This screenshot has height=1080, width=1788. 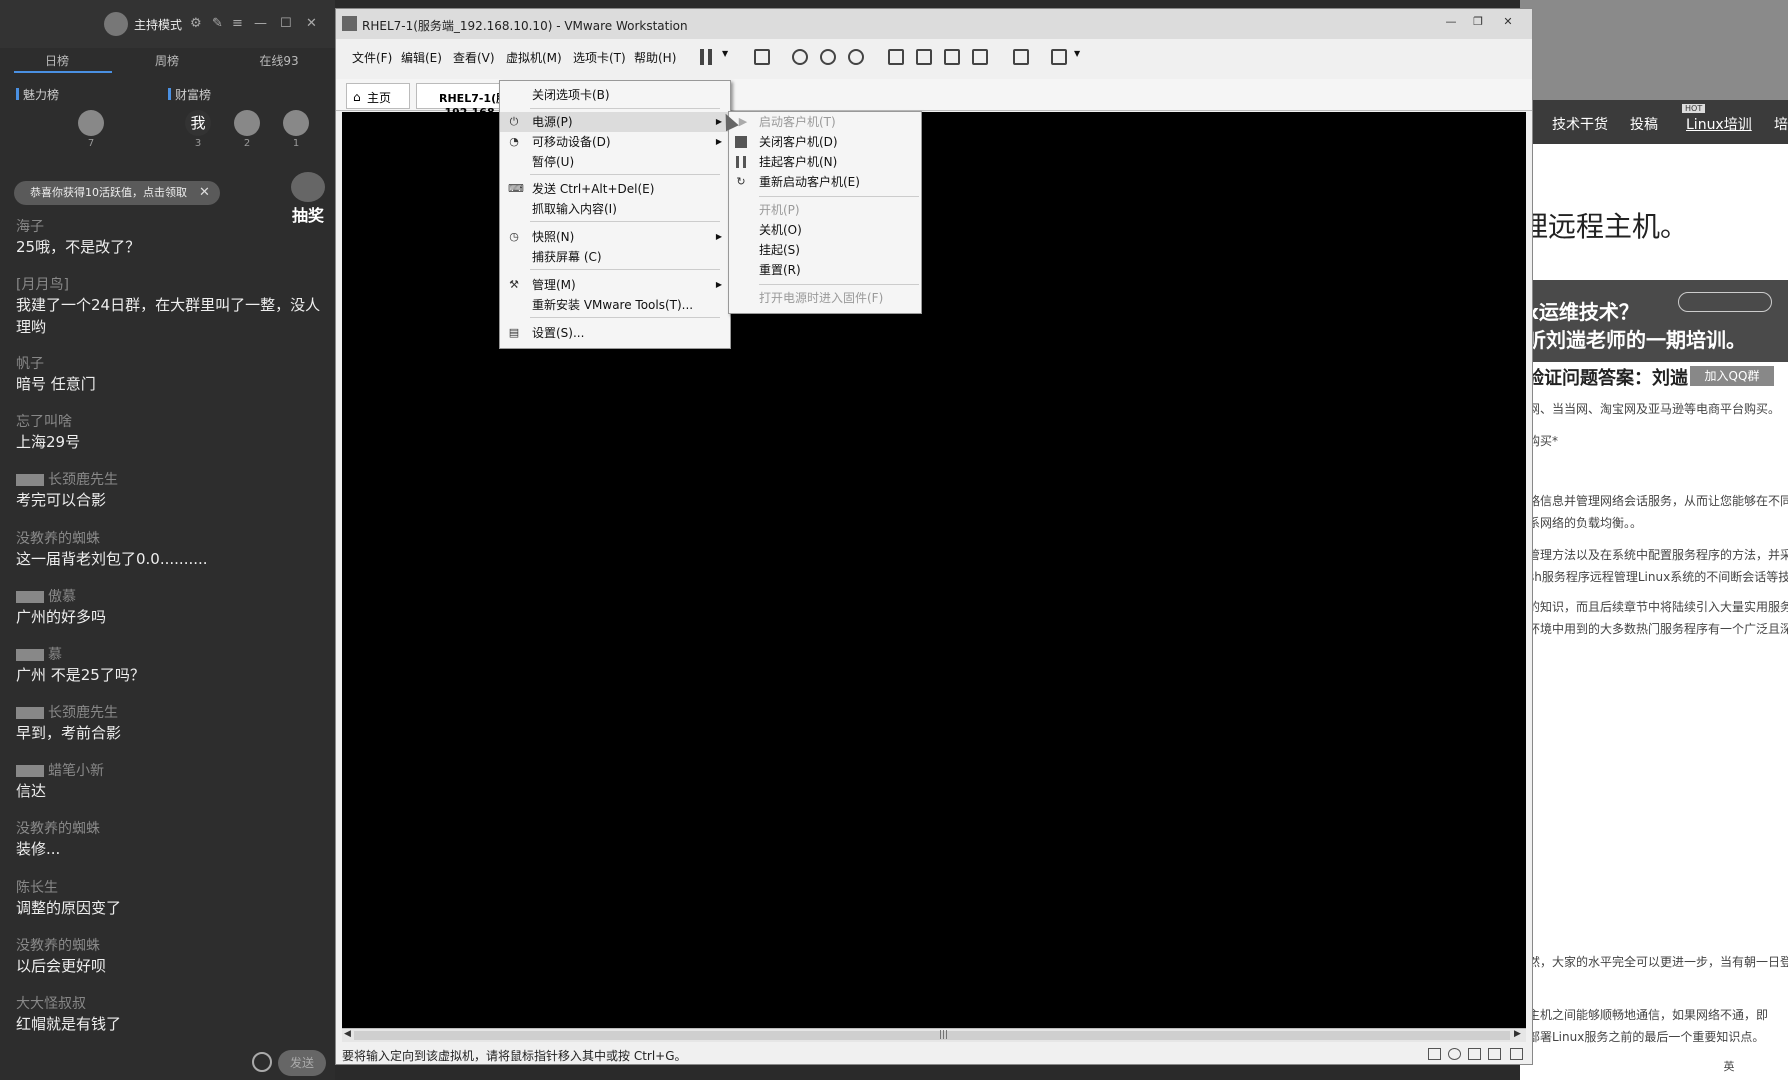 What do you see at coordinates (262, 1062) in the screenshot?
I see `emoji-icon` at bounding box center [262, 1062].